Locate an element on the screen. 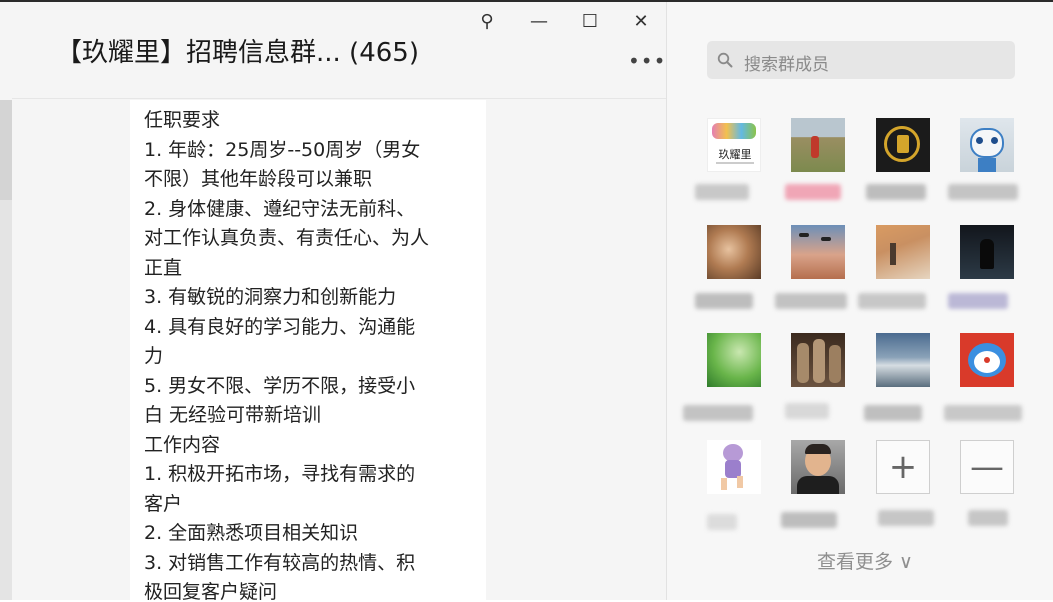  add-member-label is located at coordinates (906, 515).